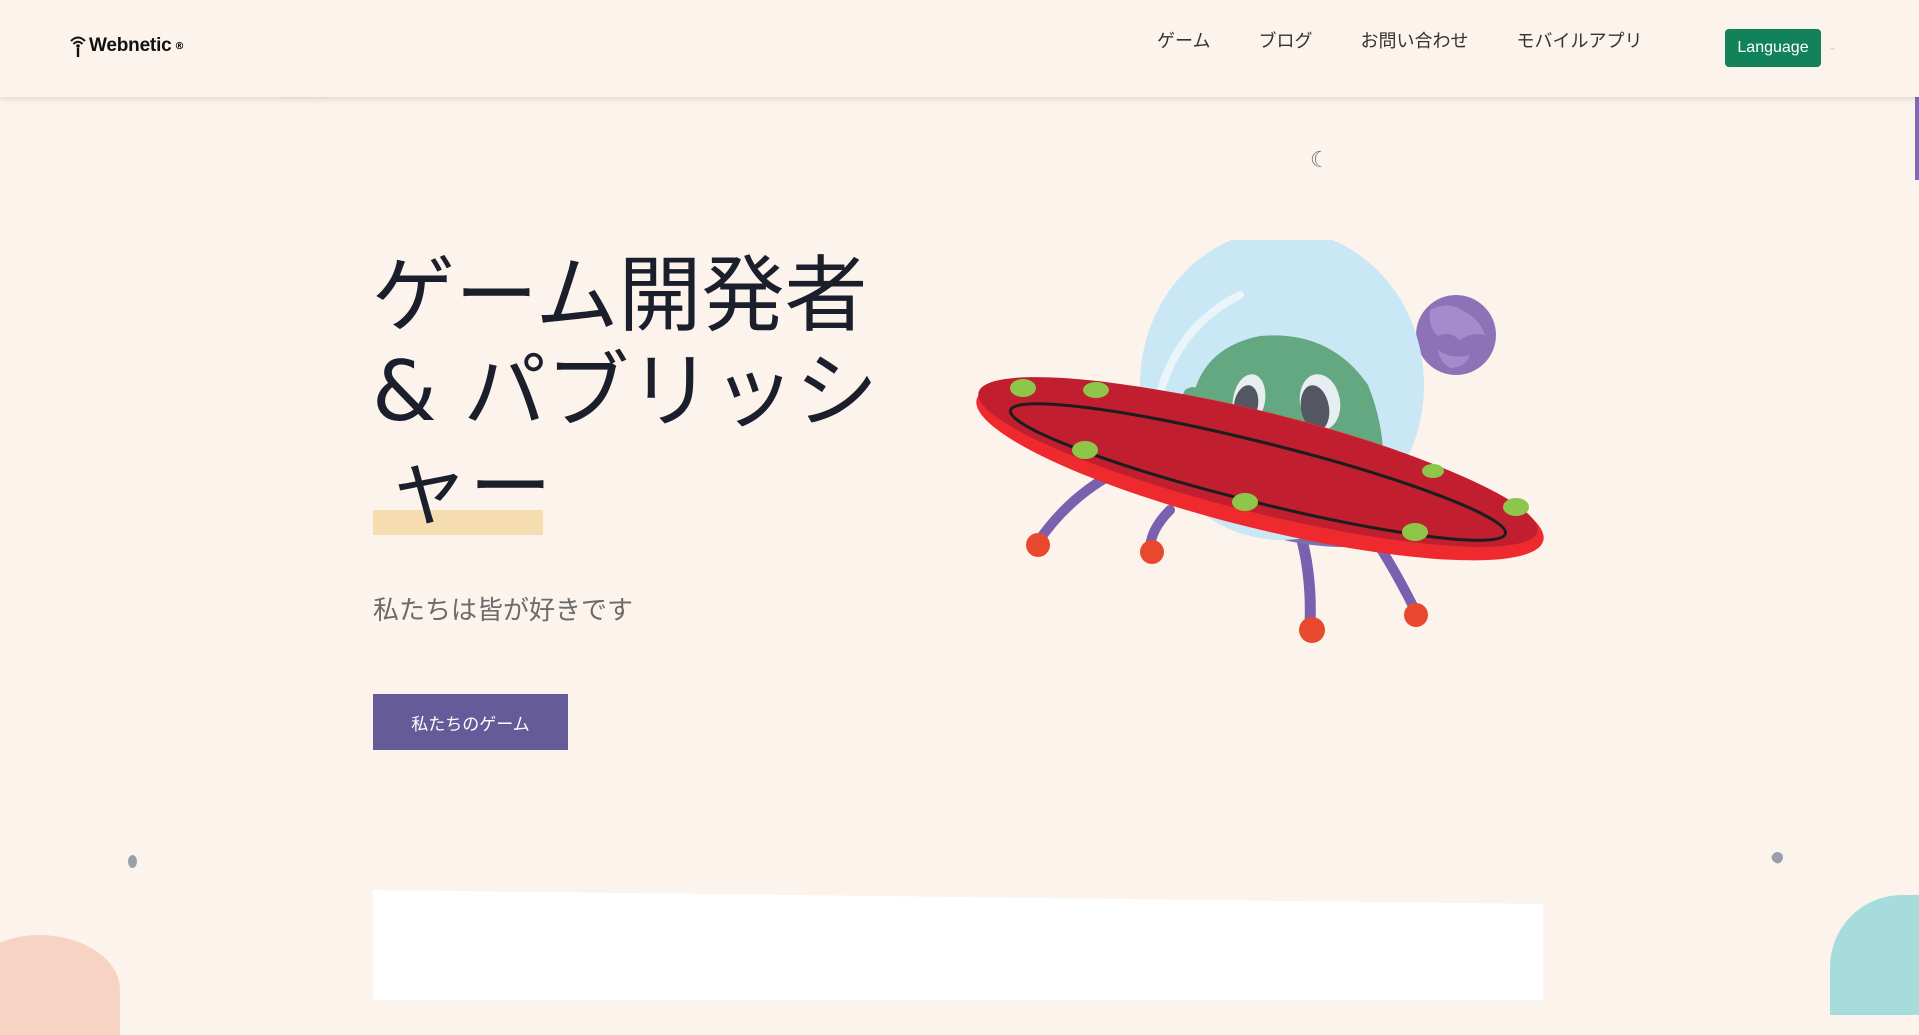 The height and width of the screenshot is (1035, 1919). Describe the element at coordinates (1320, 160) in the screenshot. I see `crescent-moon-icon: ☾` at that location.